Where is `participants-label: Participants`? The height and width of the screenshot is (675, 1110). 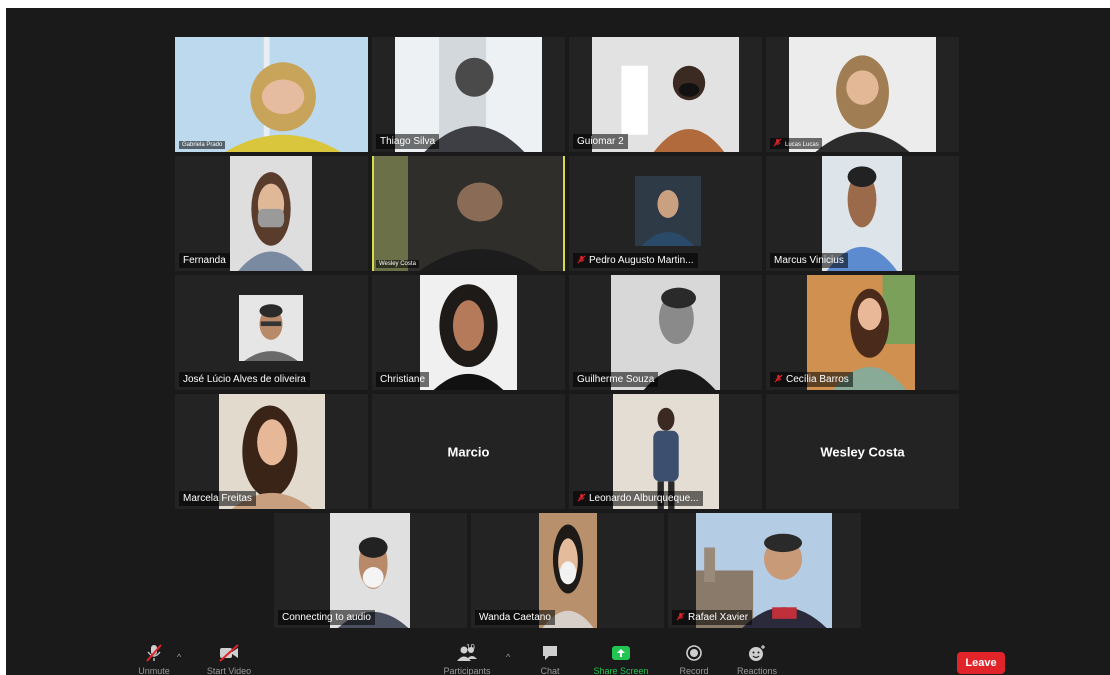 participants-label: Participants is located at coordinates (467, 670).